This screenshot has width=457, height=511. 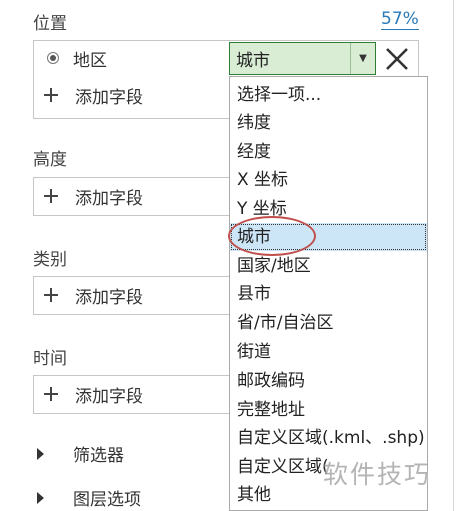 I want to click on location-add-field-button: 添加字段, so click(x=88, y=95).